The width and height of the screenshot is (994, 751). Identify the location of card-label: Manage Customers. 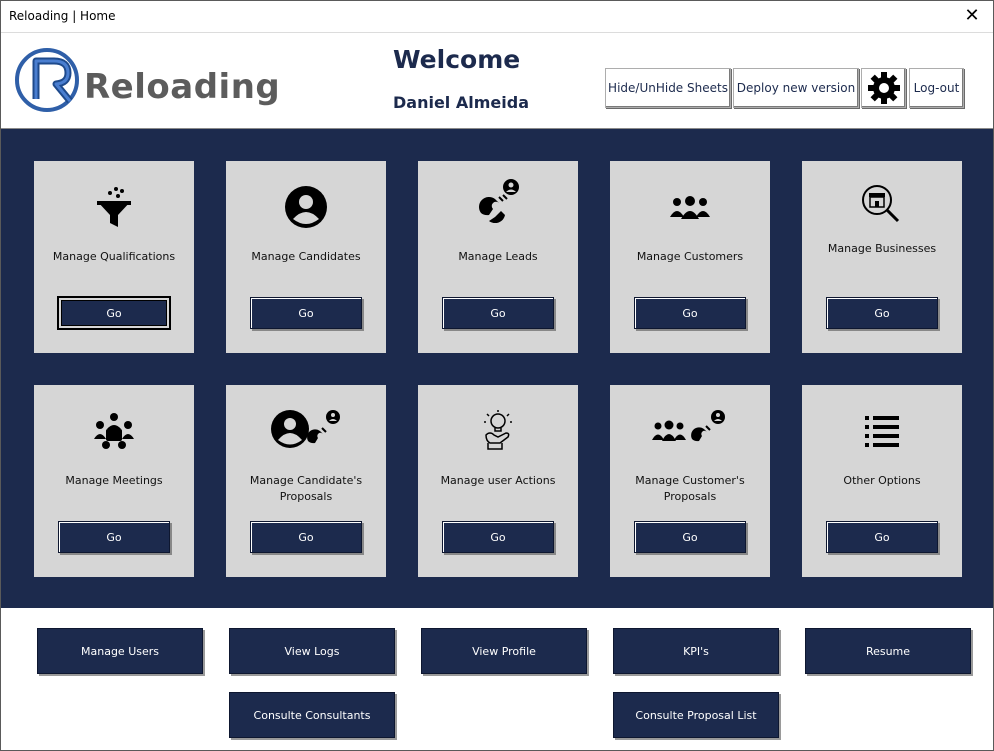
(690, 256).